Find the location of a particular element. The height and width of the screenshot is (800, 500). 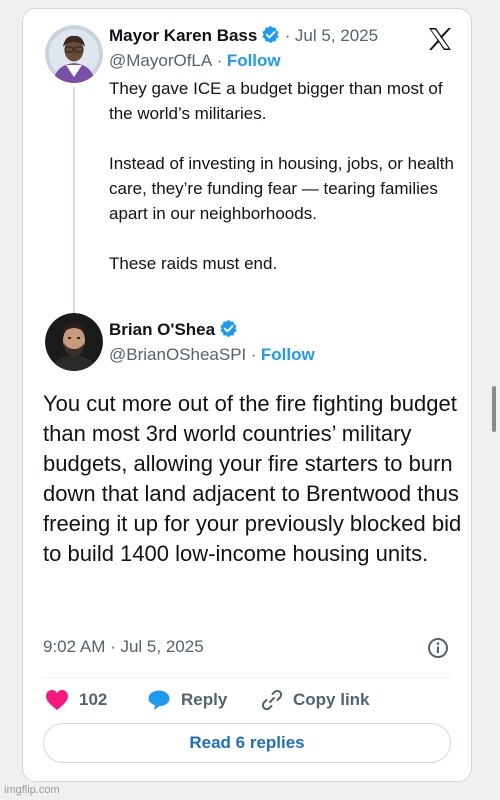

reply-button: Reply is located at coordinates (187, 700).